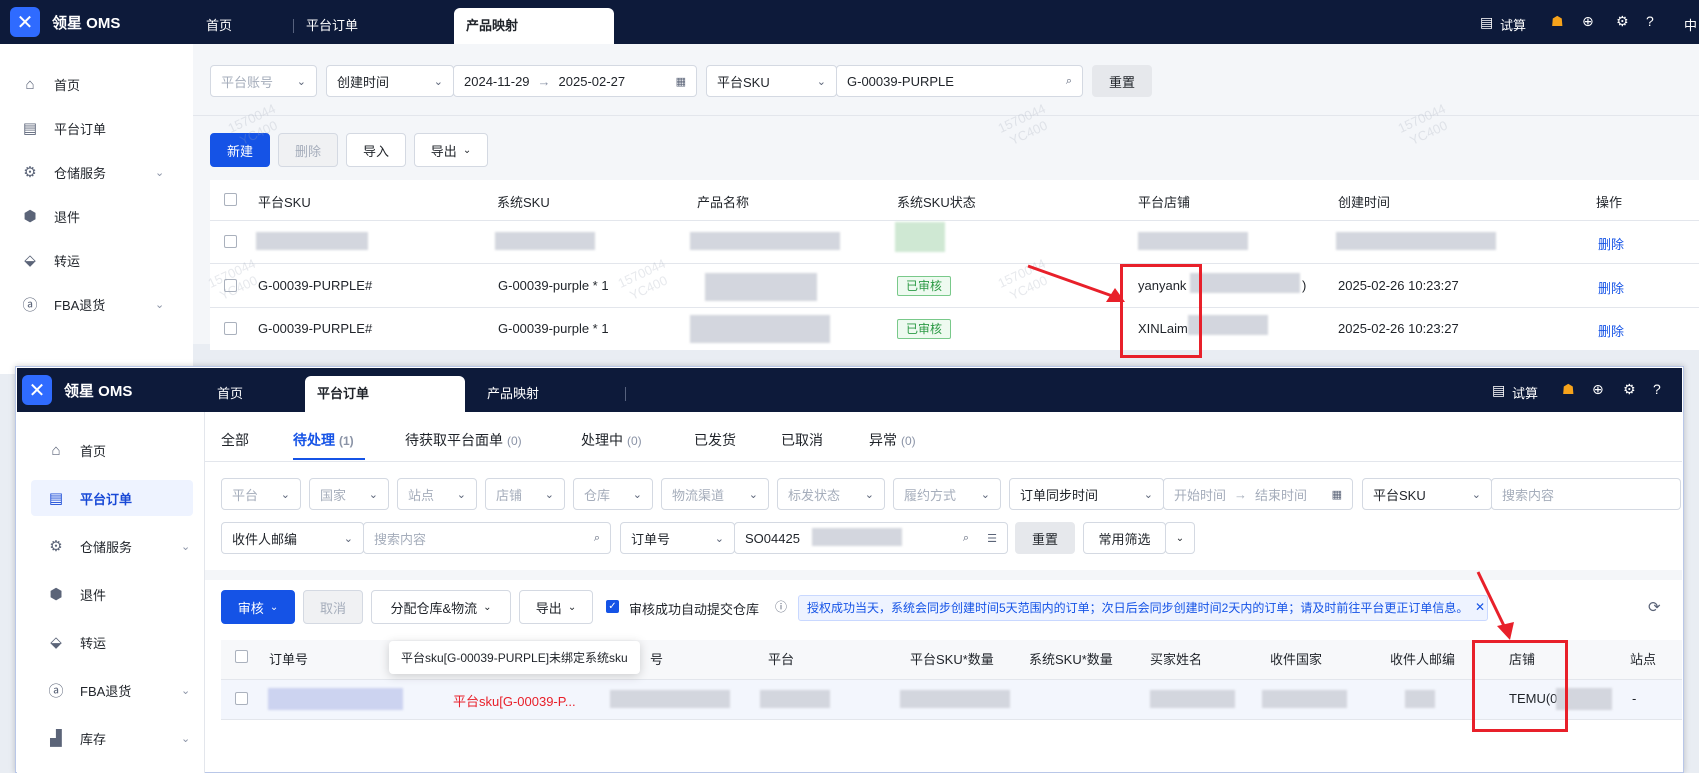 The height and width of the screenshot is (773, 1699). I want to click on delete-button: 删除, so click(308, 150).